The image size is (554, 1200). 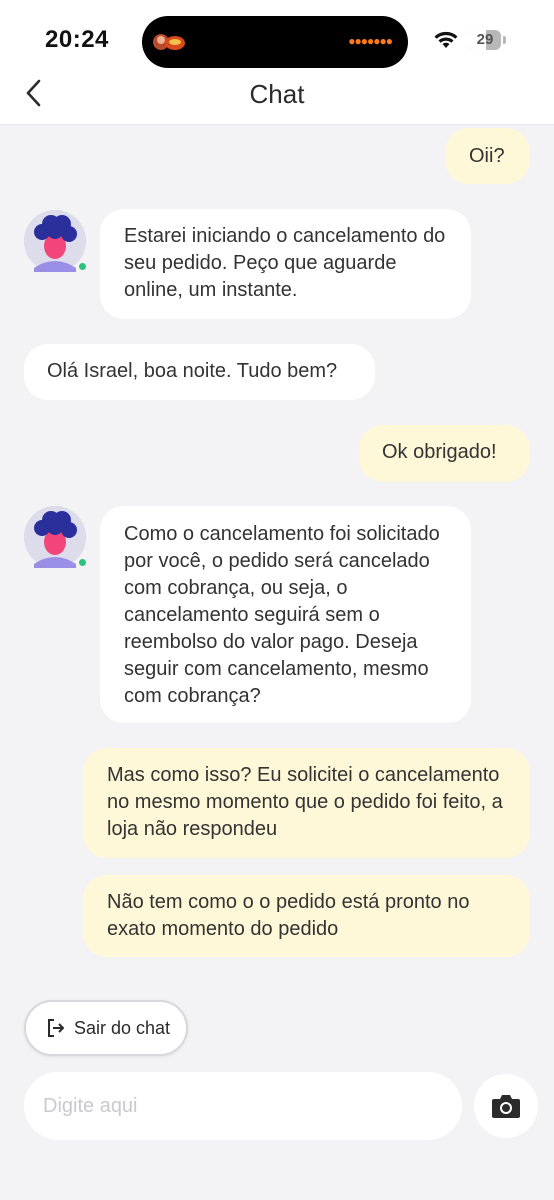 I want to click on agent-message: Olá Israel, boa noite. Tudo bem?, so click(x=199, y=372).